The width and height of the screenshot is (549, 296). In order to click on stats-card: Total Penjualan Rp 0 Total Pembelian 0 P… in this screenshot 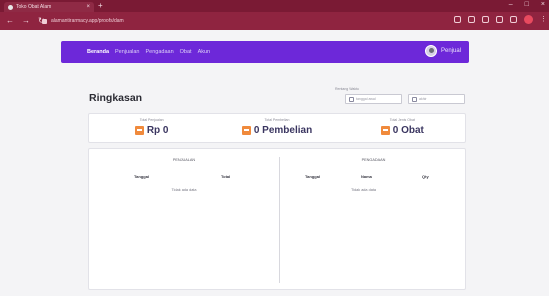, I will do `click(277, 128)`.